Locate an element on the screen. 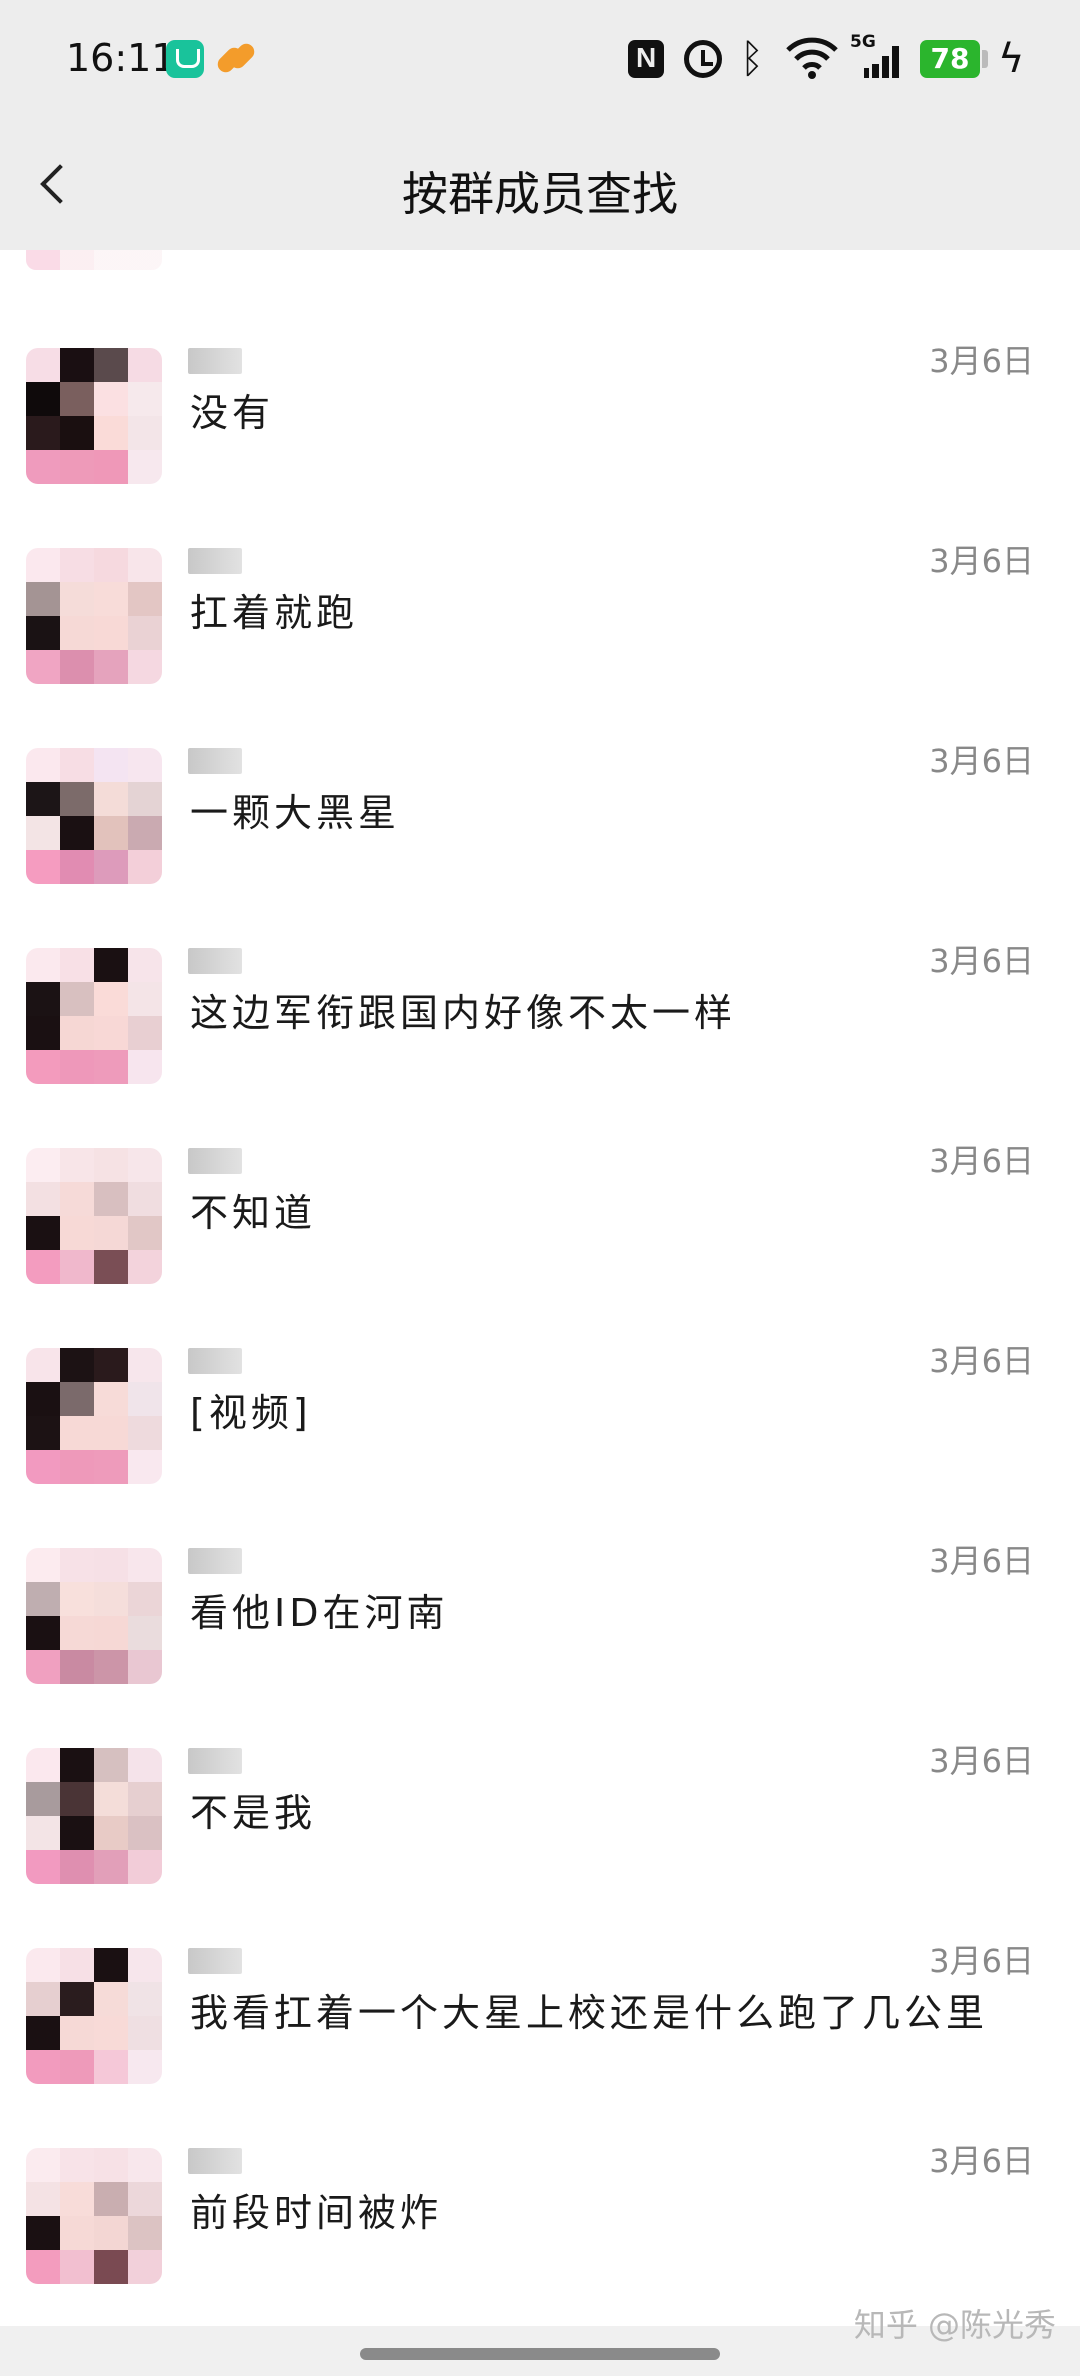 Image resolution: width=1080 pixels, height=2376 pixels. message-text: 我看扛着一个大星上校还是什么跑了几公里 is located at coordinates (589, 2013).